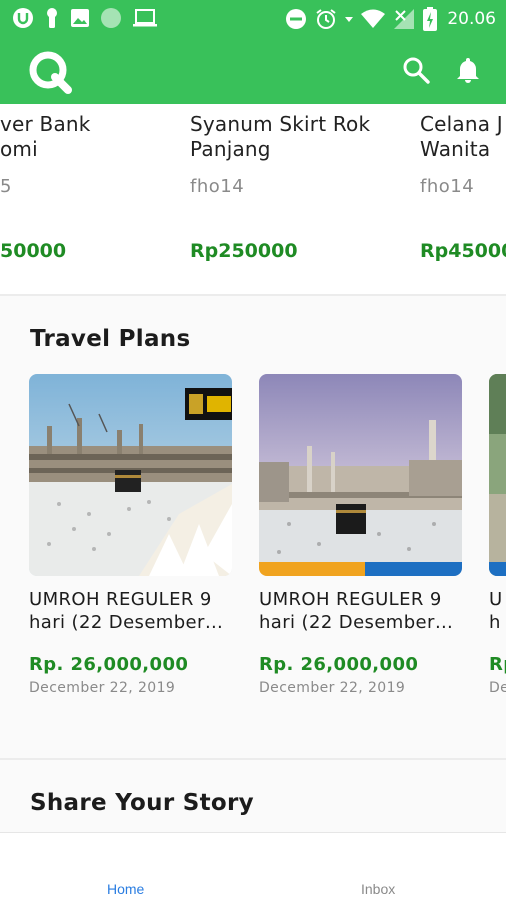 The image size is (506, 900). I want to click on nav-inbox: Inbox, so click(378, 889).